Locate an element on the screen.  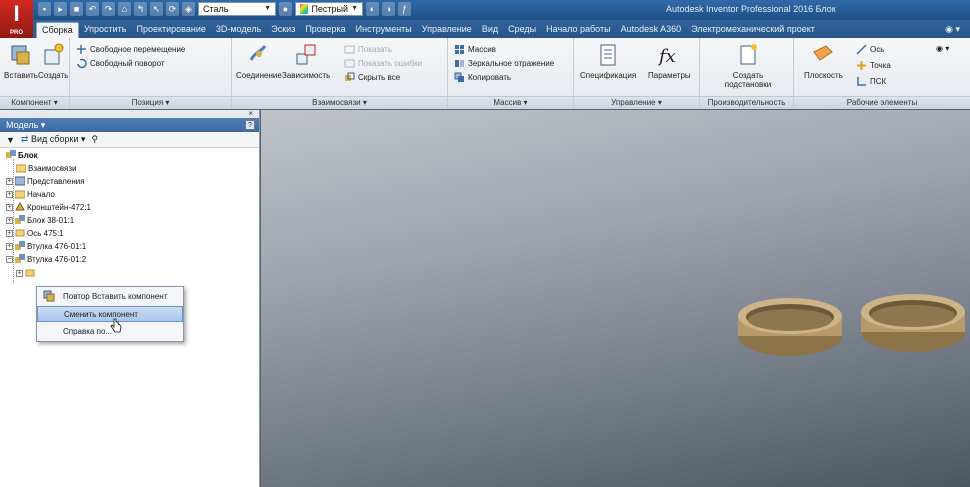
tab-get-started: Начало работы is located at coordinates (578, 30).